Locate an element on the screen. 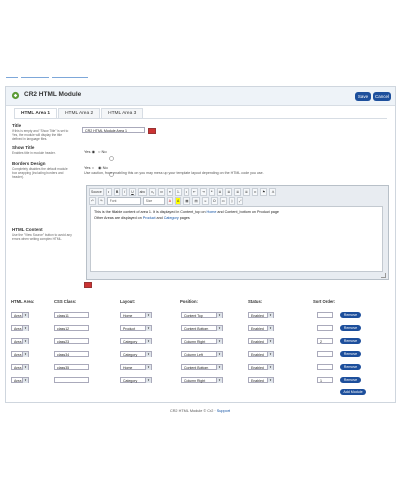  font-select: Font is located at coordinates (123, 201).